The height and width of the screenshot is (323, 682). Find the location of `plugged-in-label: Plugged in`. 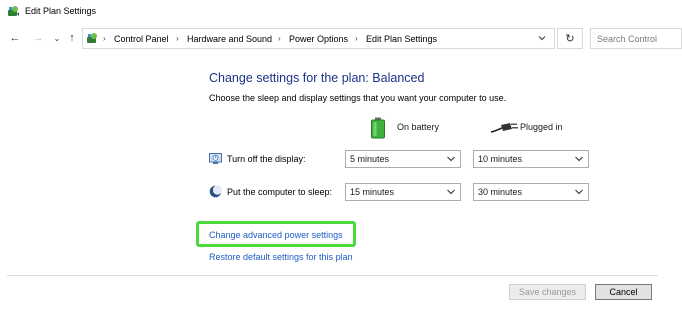

plugged-in-label: Plugged in is located at coordinates (541, 127).